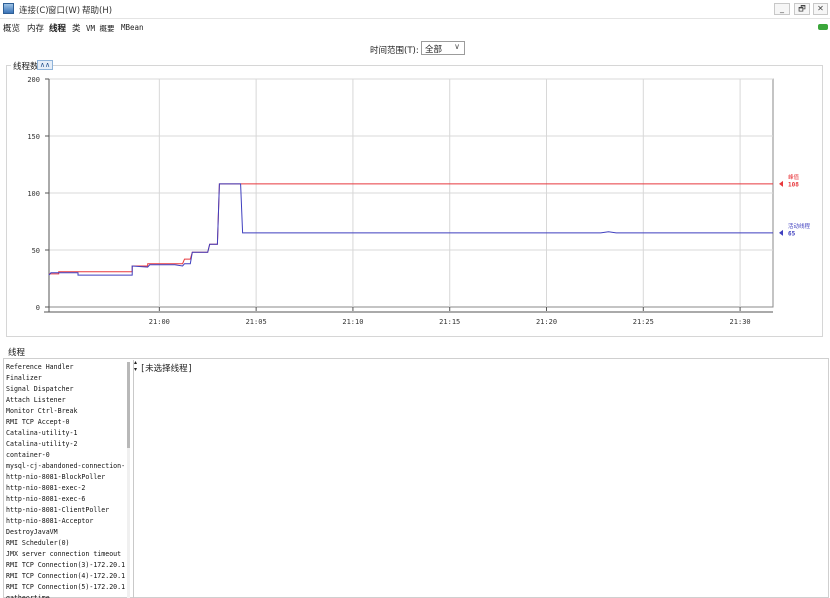 Image resolution: width=830 pixels, height=598 pixels. What do you see at coordinates (16, 352) in the screenshot?
I see `threads-section-tab: 线程` at bounding box center [16, 352].